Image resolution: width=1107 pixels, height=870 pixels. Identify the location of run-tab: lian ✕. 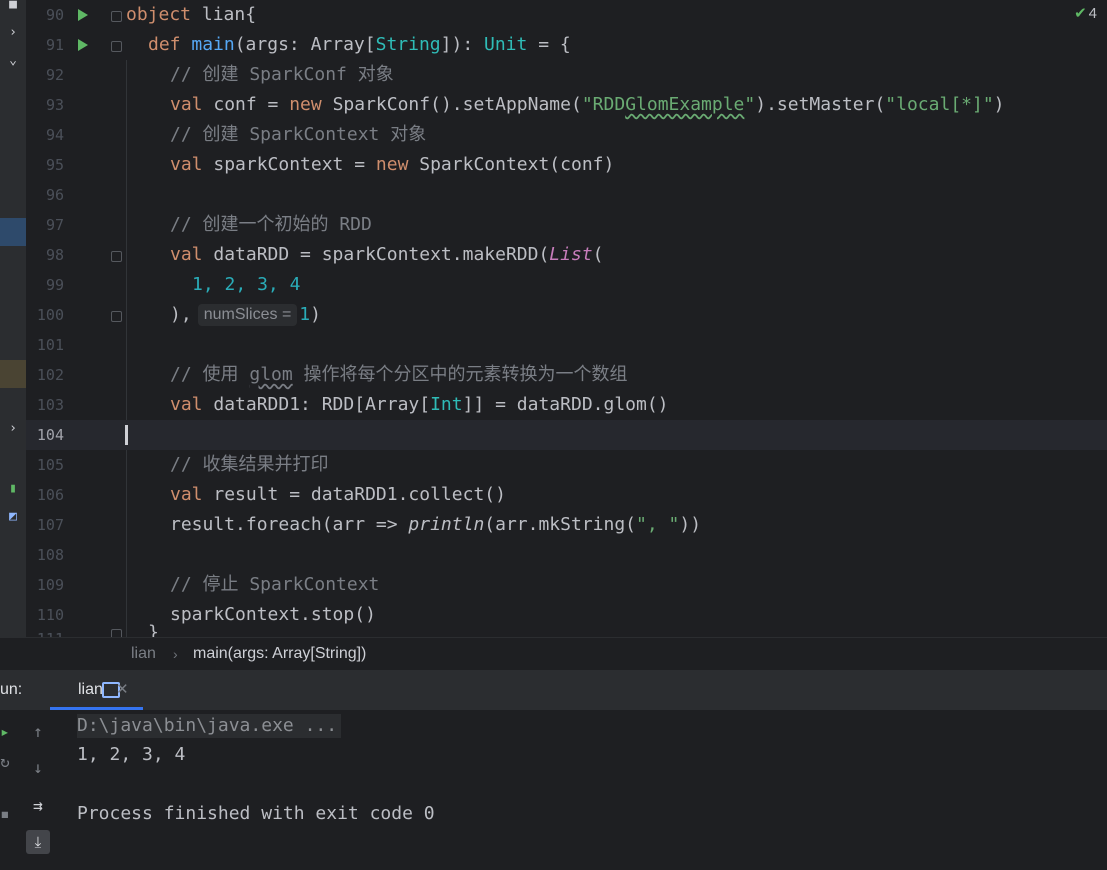
(96, 690).